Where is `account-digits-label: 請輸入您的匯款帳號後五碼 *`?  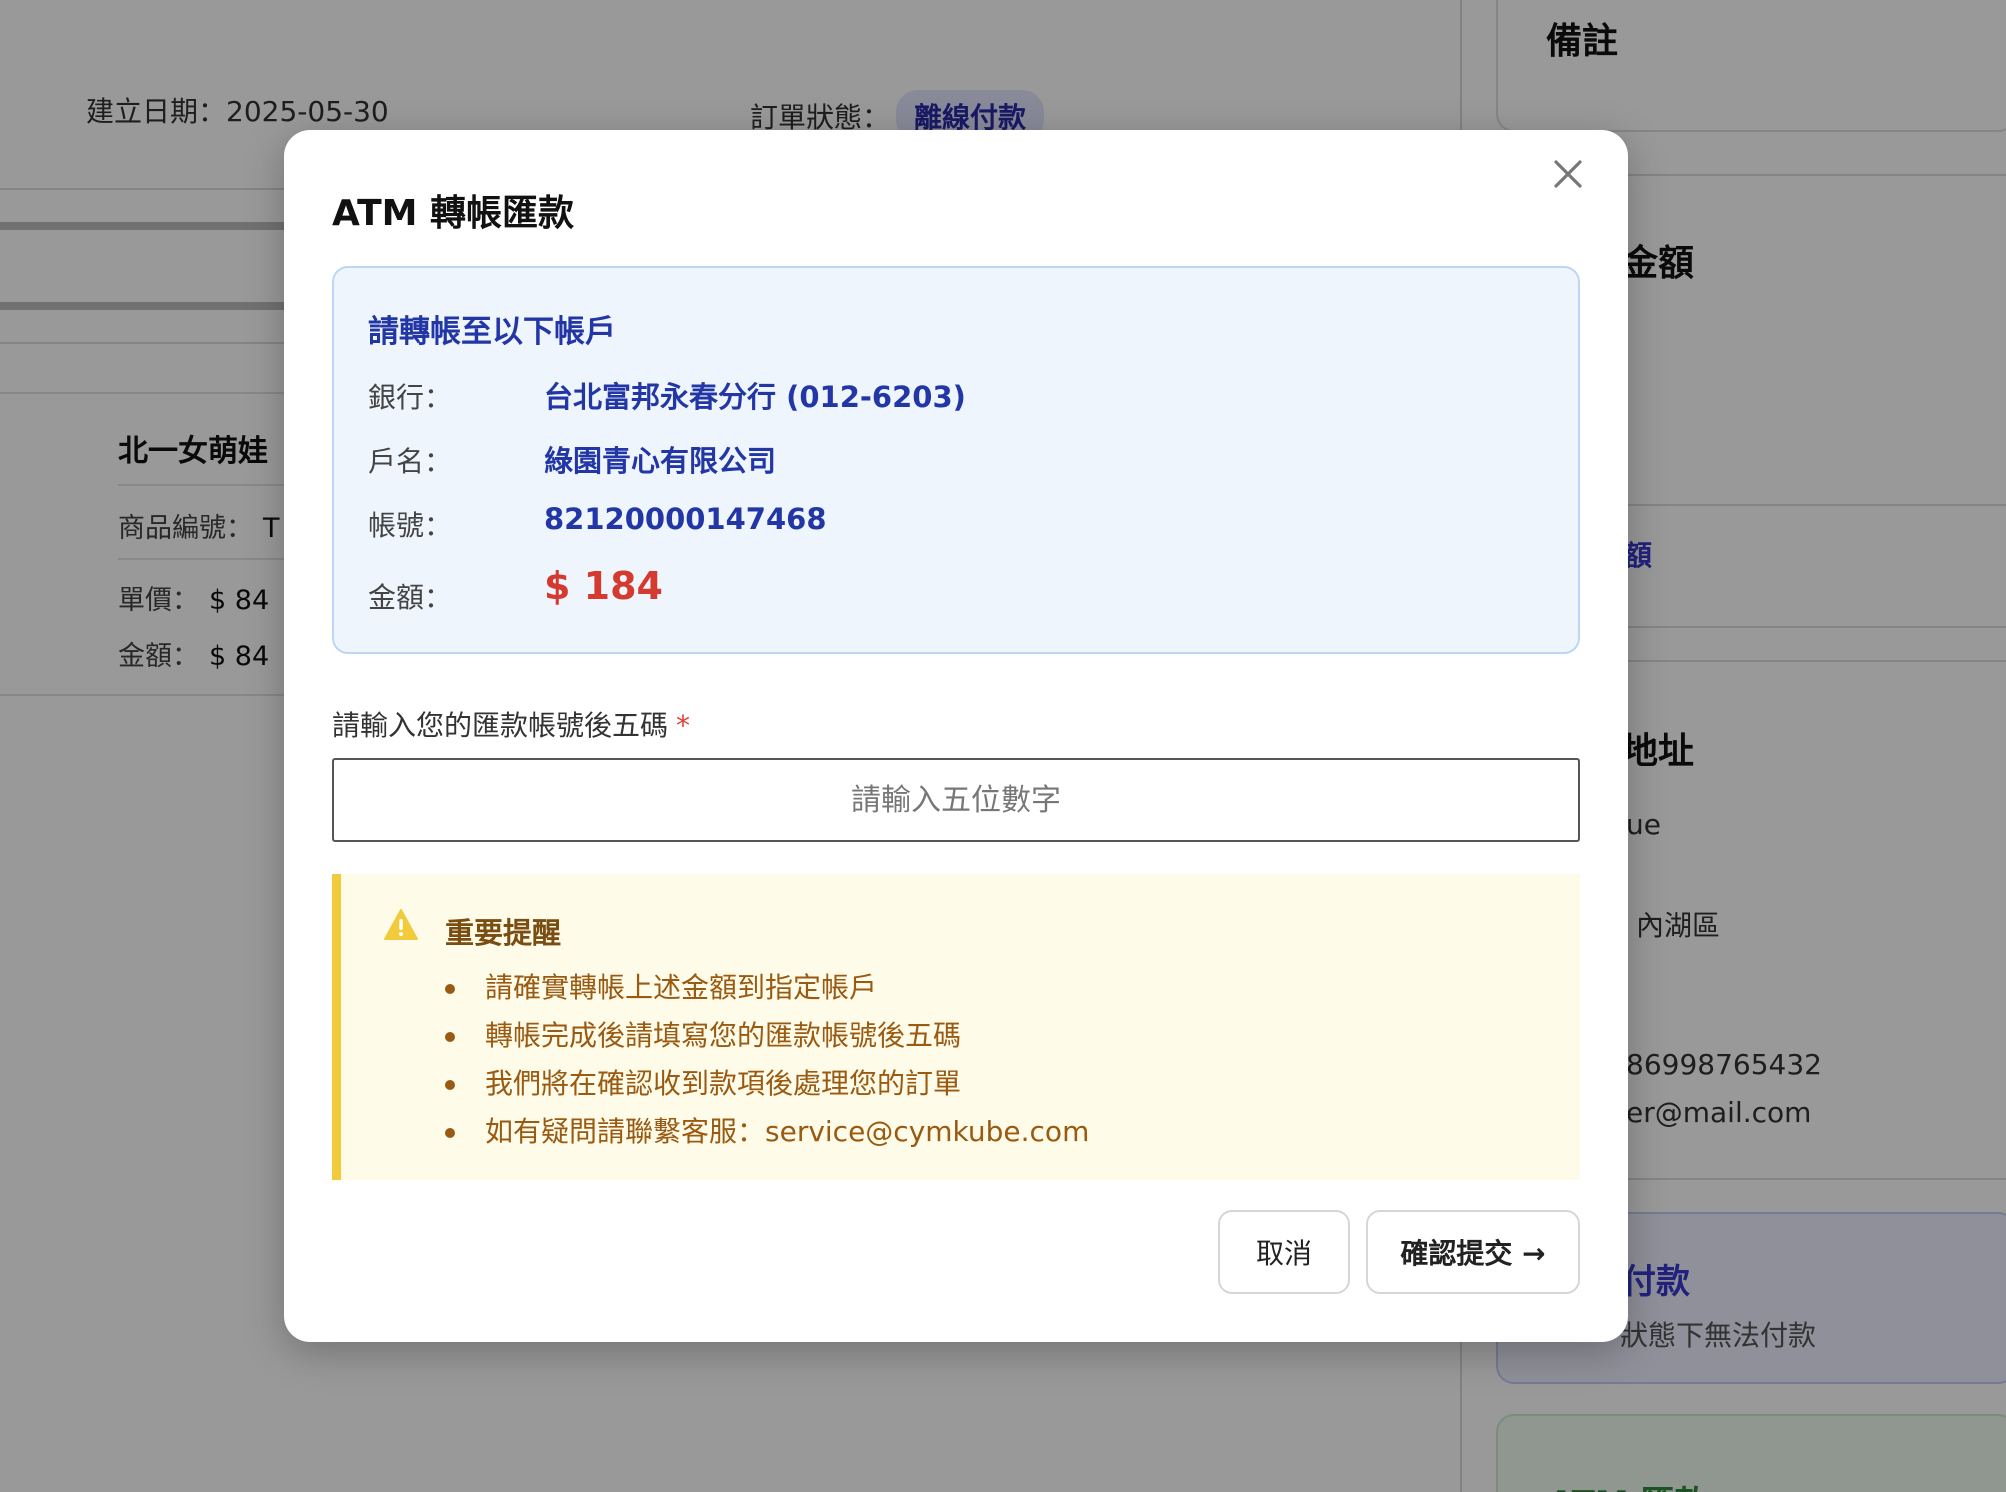
account-digits-label: 請輸入您的匯款帳號後五碼 * is located at coordinates (511, 724).